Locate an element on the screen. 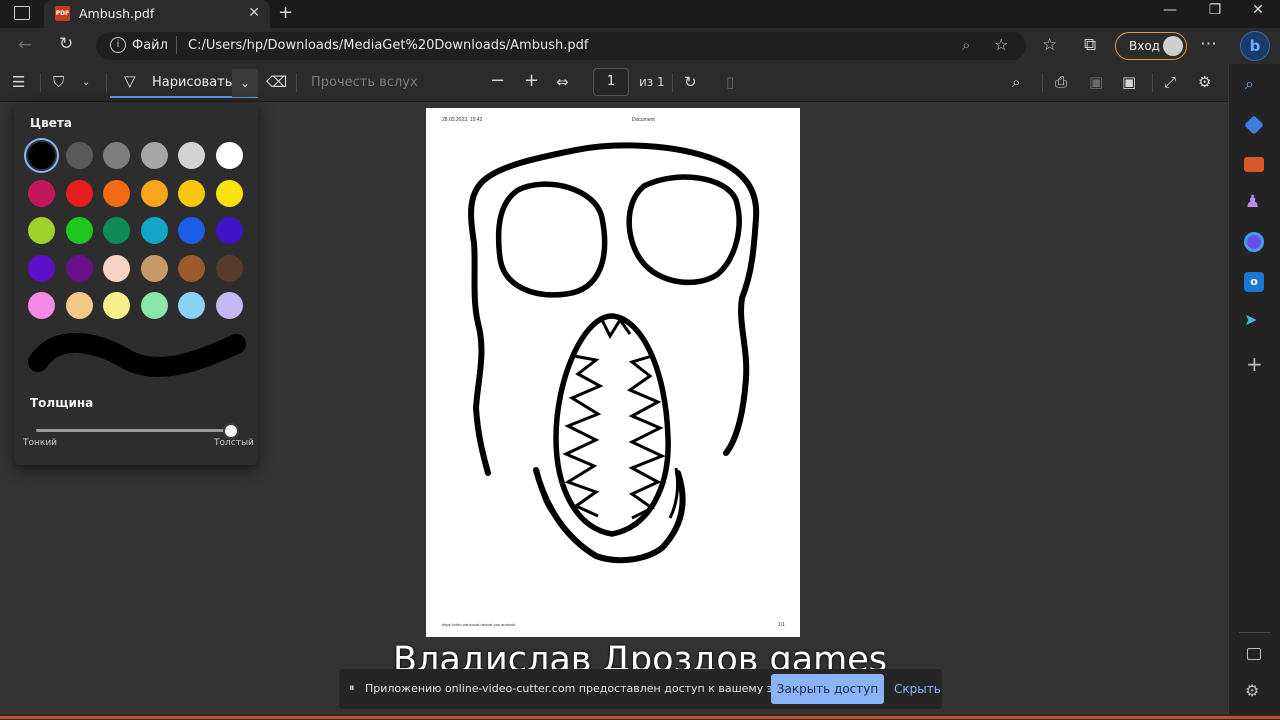 The height and width of the screenshot is (720, 1280). print-icon: ⎙ is located at coordinates (1061, 82).